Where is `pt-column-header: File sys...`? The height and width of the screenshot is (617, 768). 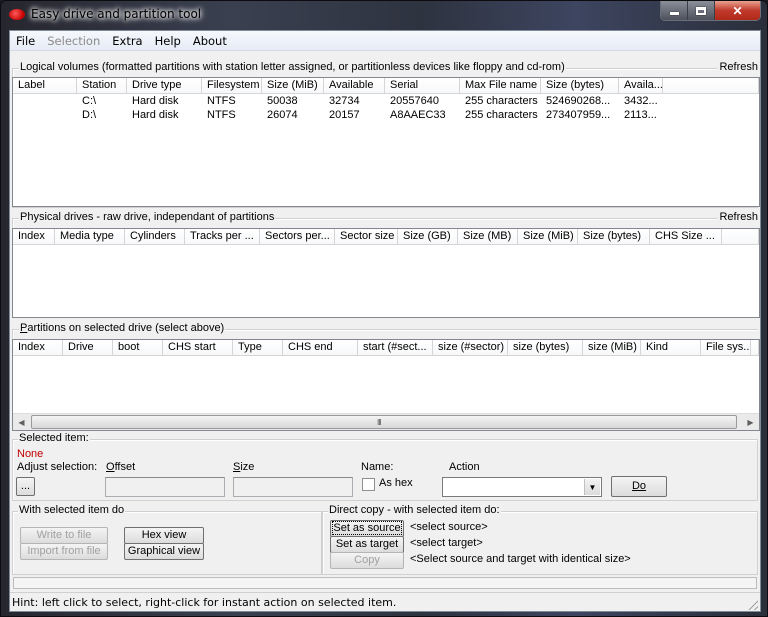 pt-column-header: File sys... is located at coordinates (726, 347).